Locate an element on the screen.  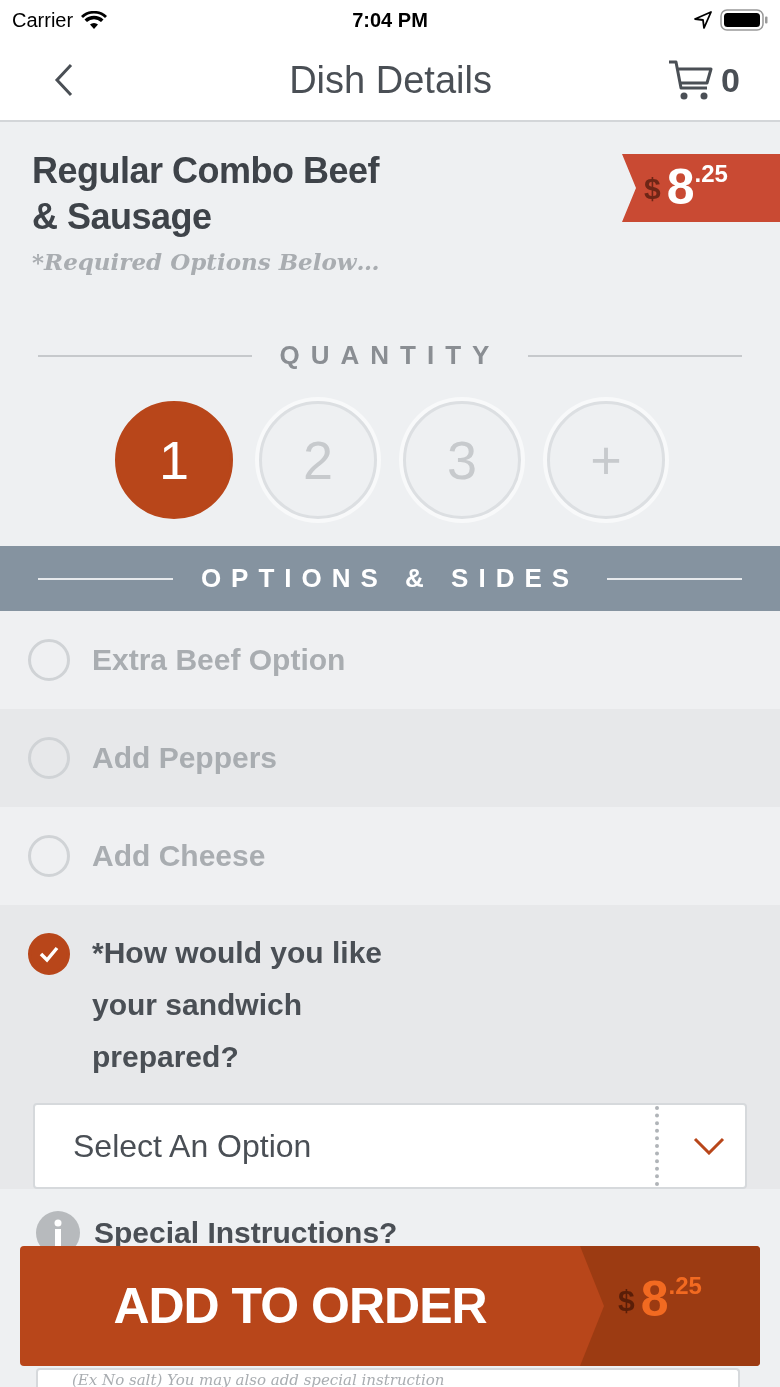
chevron-down-icon is located at coordinates (709, 1146).